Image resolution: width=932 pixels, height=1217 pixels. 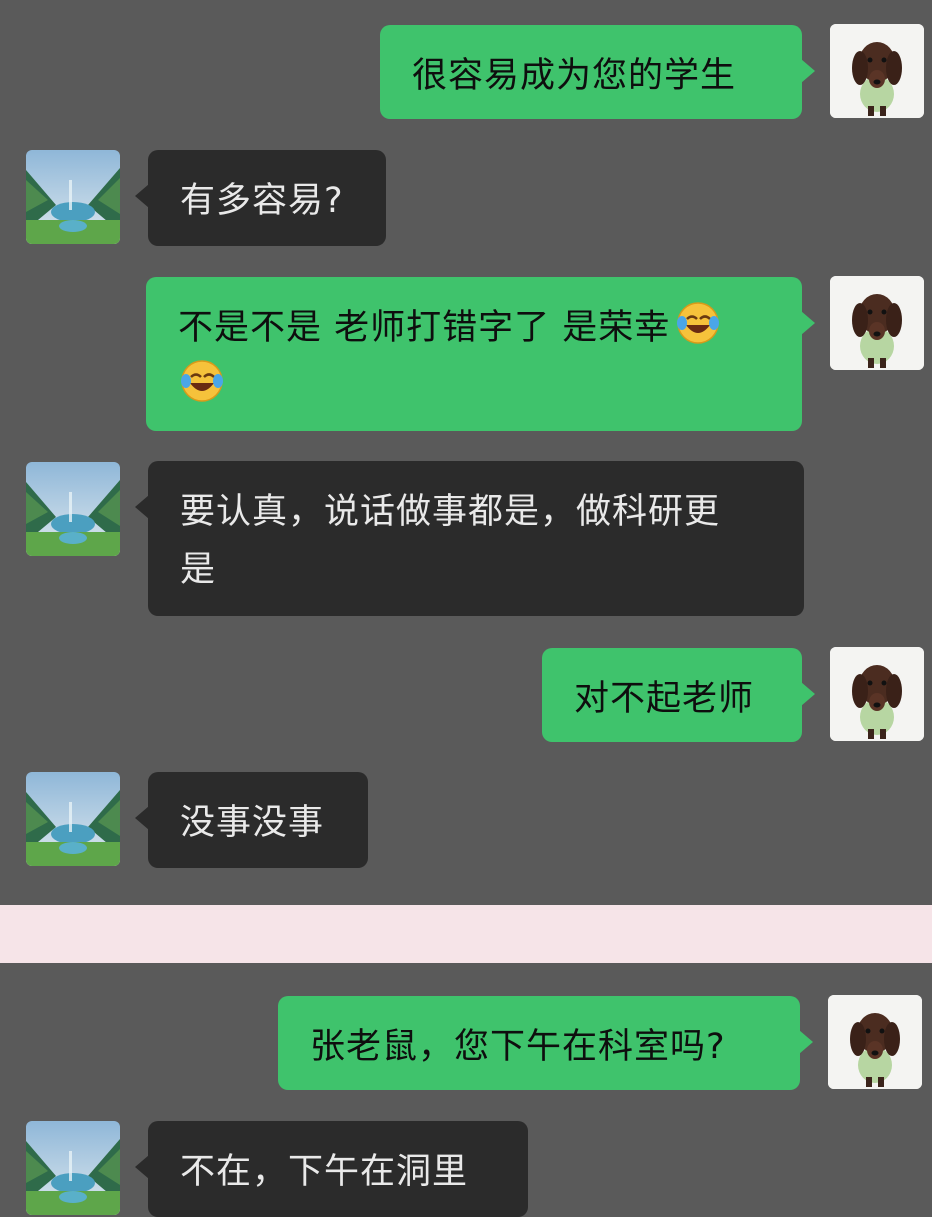 I want to click on message-bubble: 不是不是 老师打错字了 是荣幸, so click(x=480, y=354).